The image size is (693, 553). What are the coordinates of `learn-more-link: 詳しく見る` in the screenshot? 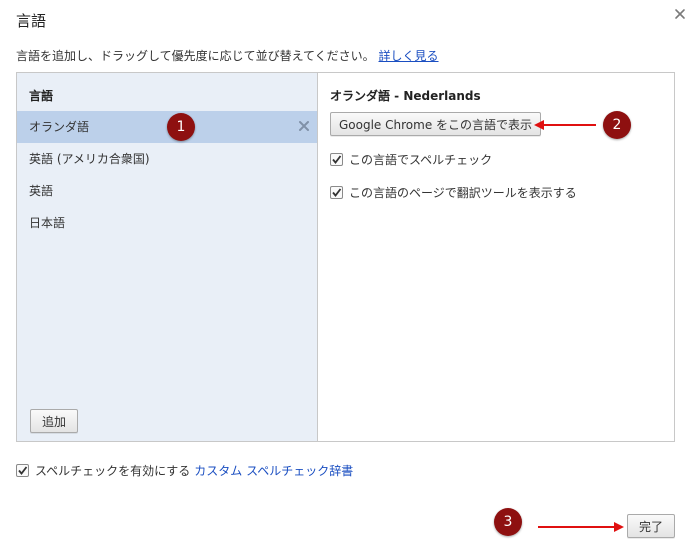 It's located at (409, 56).